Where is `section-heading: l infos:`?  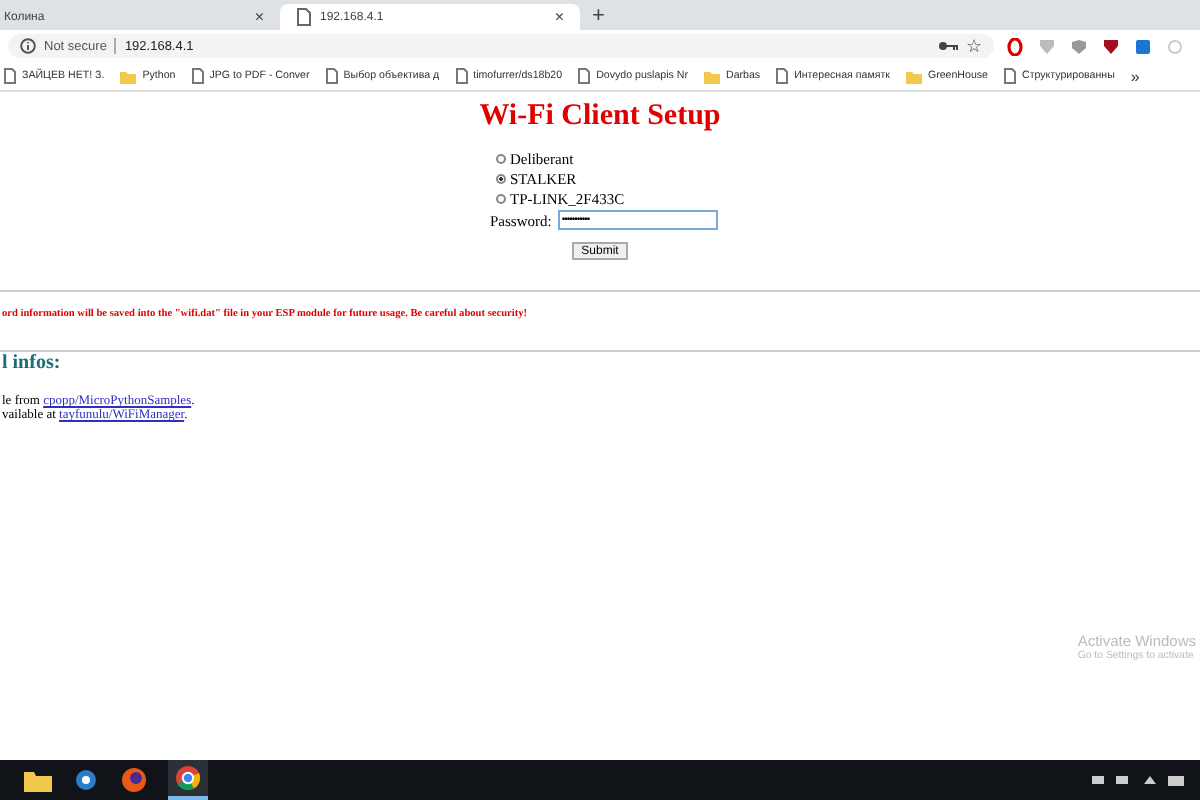
section-heading: l infos: is located at coordinates (32, 363).